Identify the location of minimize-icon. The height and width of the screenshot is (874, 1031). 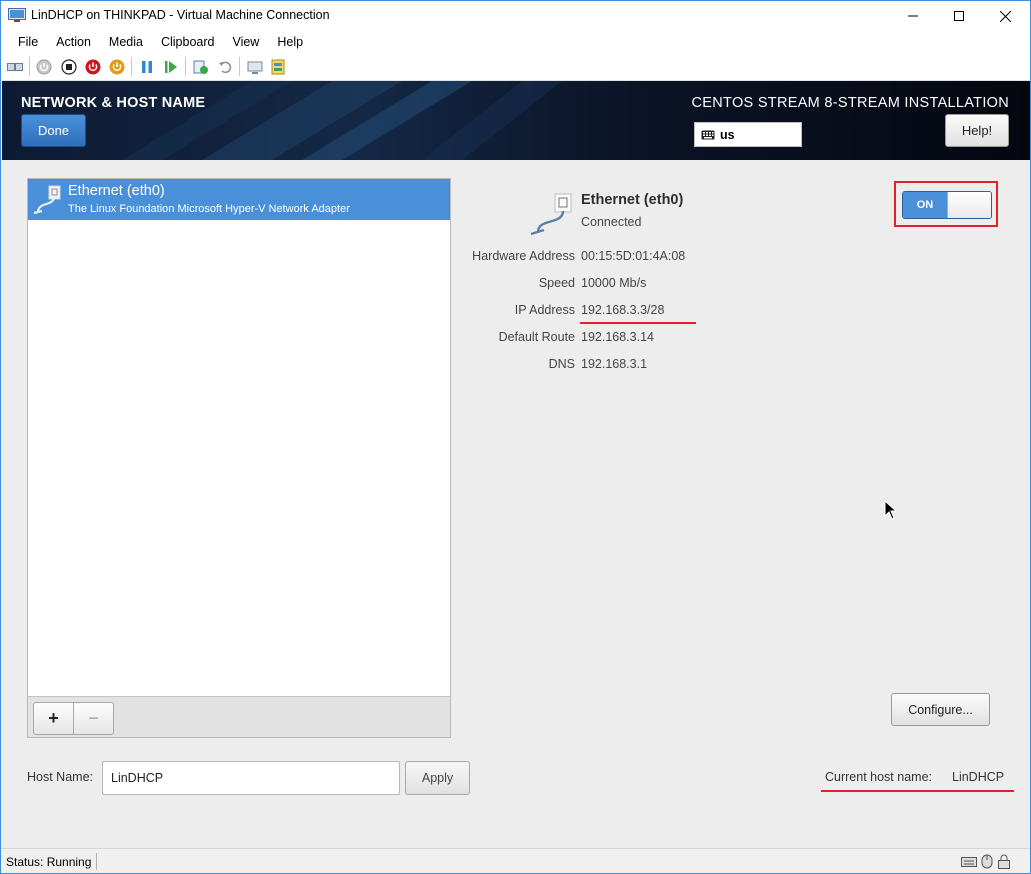
(913, 16).